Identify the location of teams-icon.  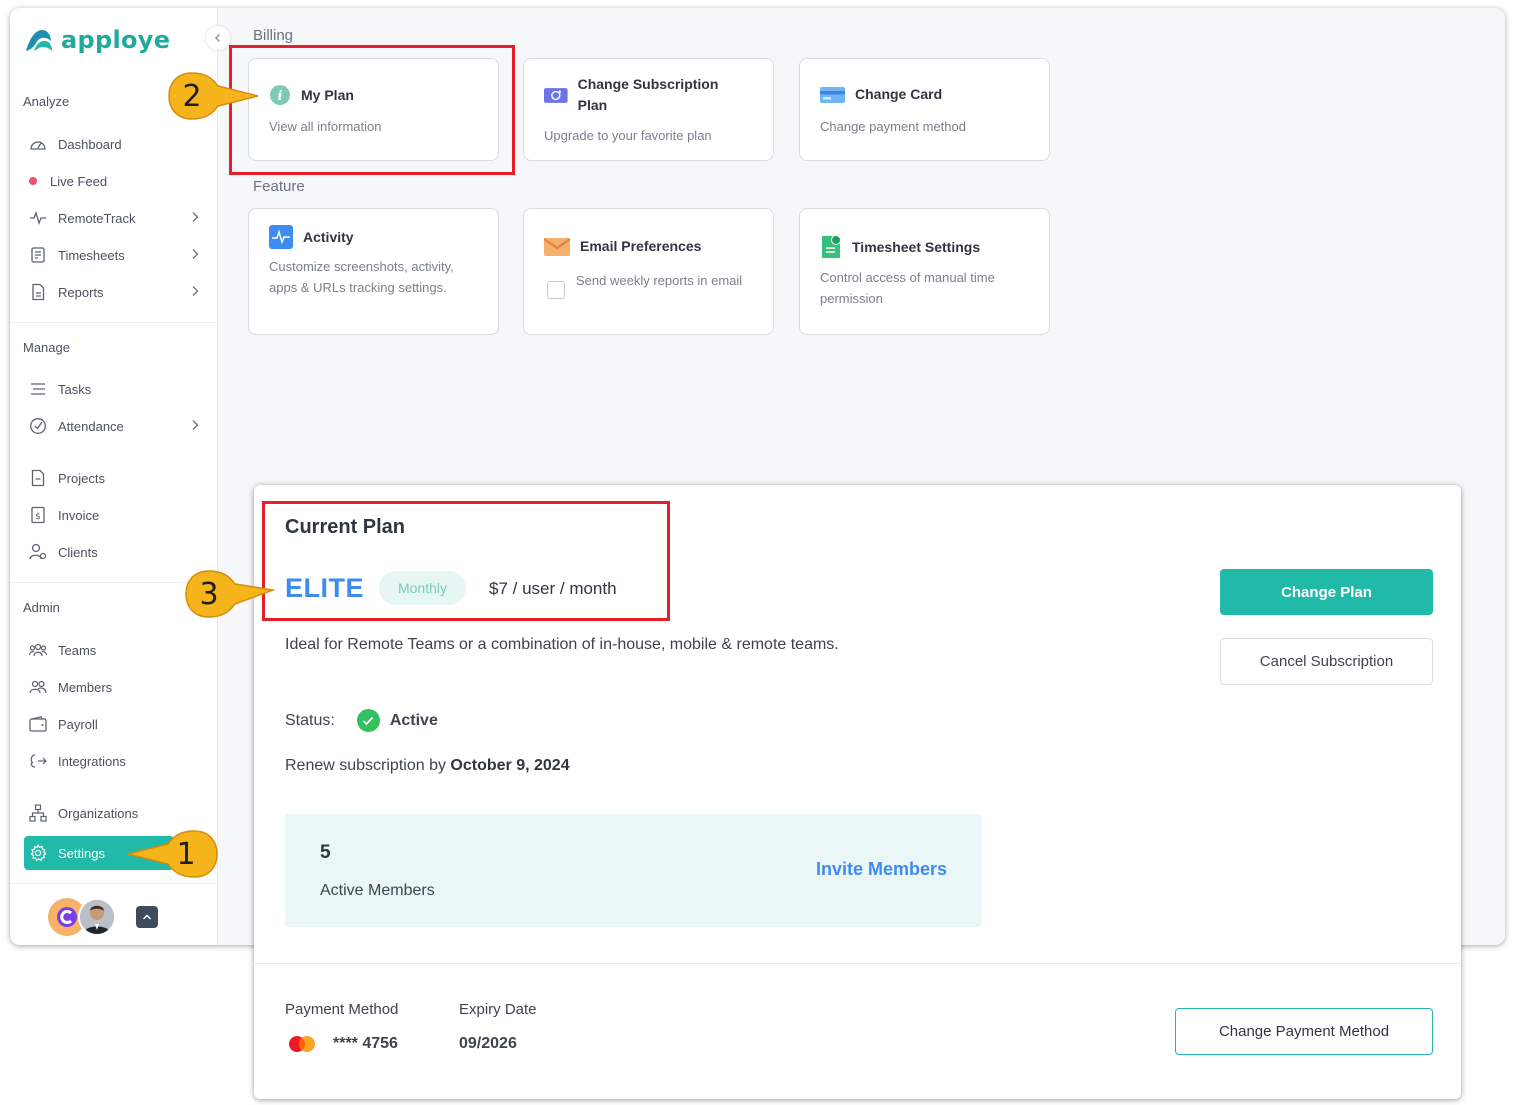
(38, 650).